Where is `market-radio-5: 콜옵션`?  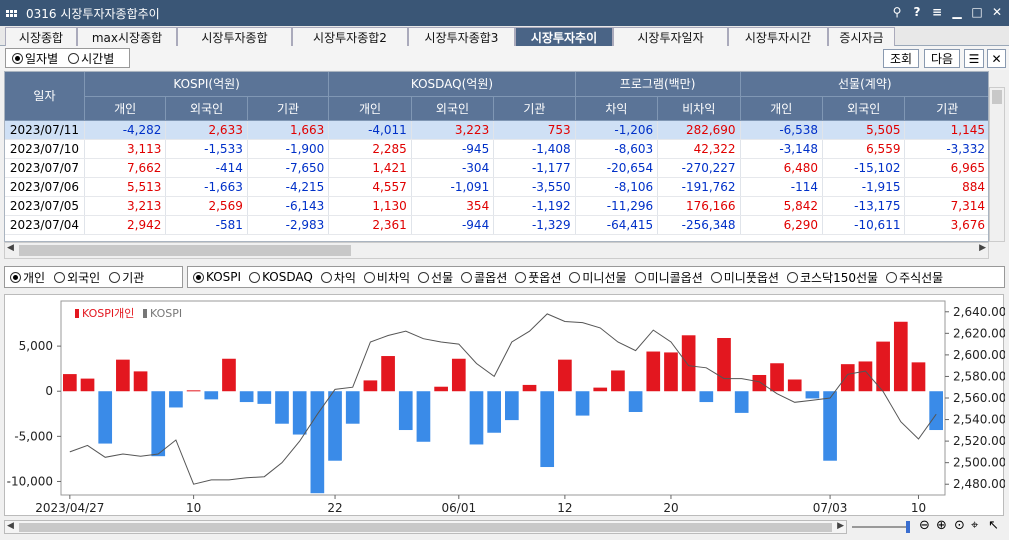
market-radio-5: 콜옵션 is located at coordinates (484, 277).